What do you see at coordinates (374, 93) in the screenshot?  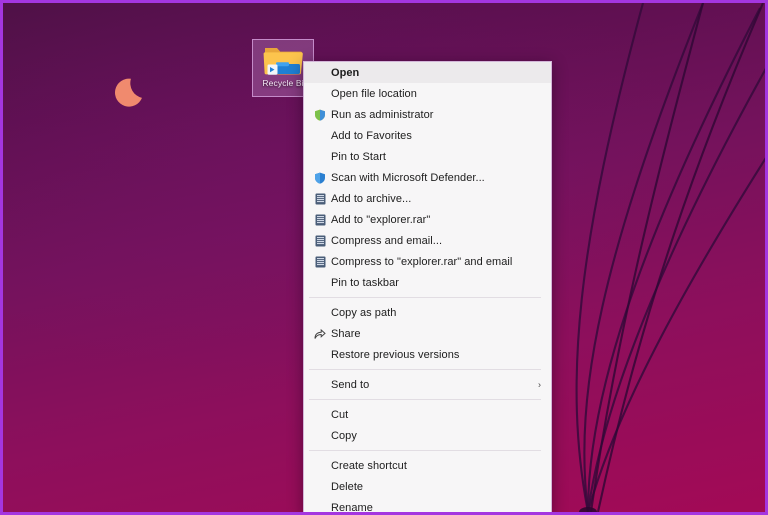 I see `menu-item-label: Open file location` at bounding box center [374, 93].